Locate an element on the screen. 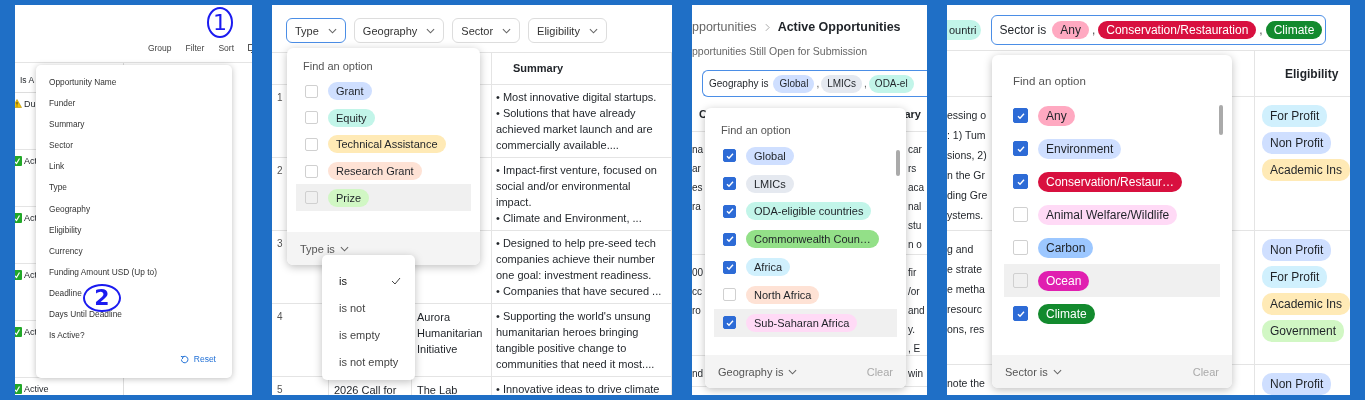 This screenshot has height=400, width=1365. operator-item: is not is located at coordinates (377, 307).